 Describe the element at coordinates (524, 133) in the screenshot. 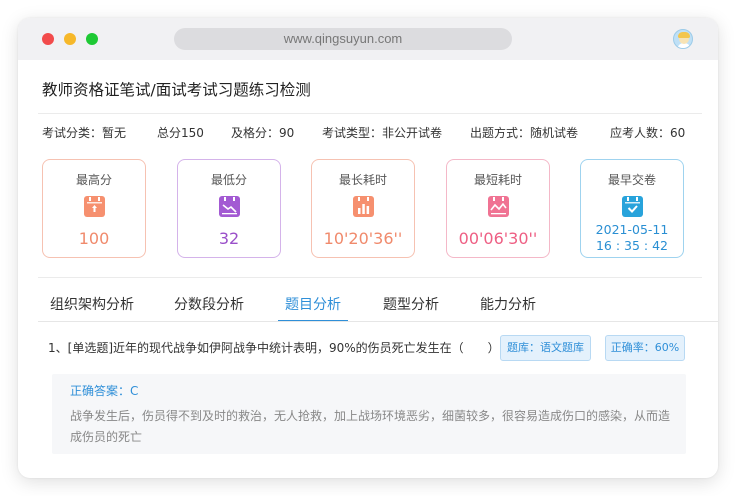

I see `question-mode: 出题方式：随机试卷` at that location.